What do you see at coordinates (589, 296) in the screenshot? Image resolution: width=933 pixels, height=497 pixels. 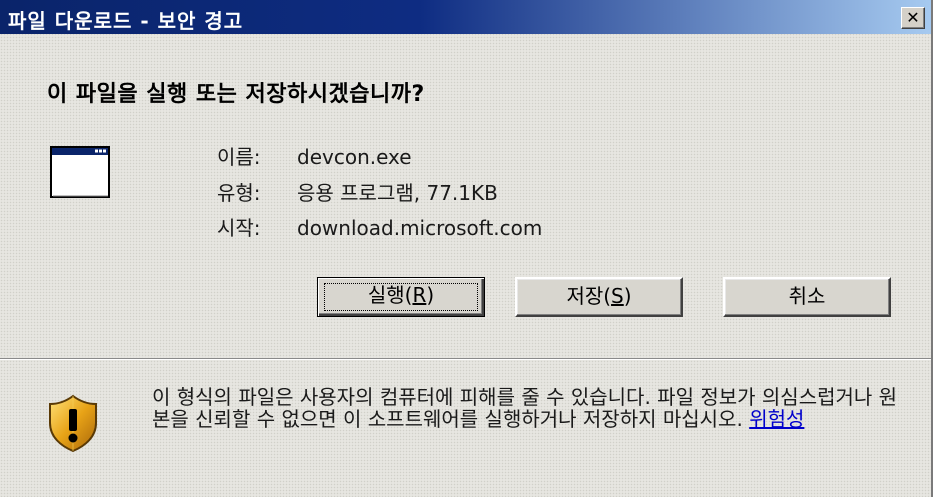 I see `save-button-label: 저장(` at bounding box center [589, 296].